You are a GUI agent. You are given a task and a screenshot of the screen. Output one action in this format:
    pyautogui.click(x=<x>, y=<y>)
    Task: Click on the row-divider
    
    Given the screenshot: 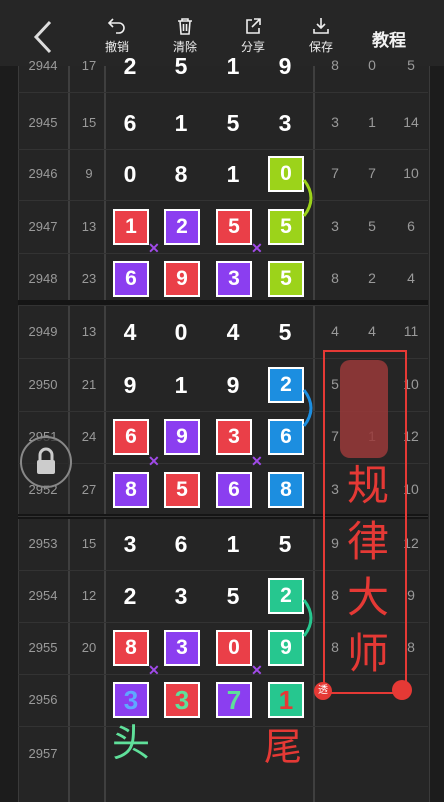 What is the action you would take?
    pyautogui.click(x=223, y=92)
    